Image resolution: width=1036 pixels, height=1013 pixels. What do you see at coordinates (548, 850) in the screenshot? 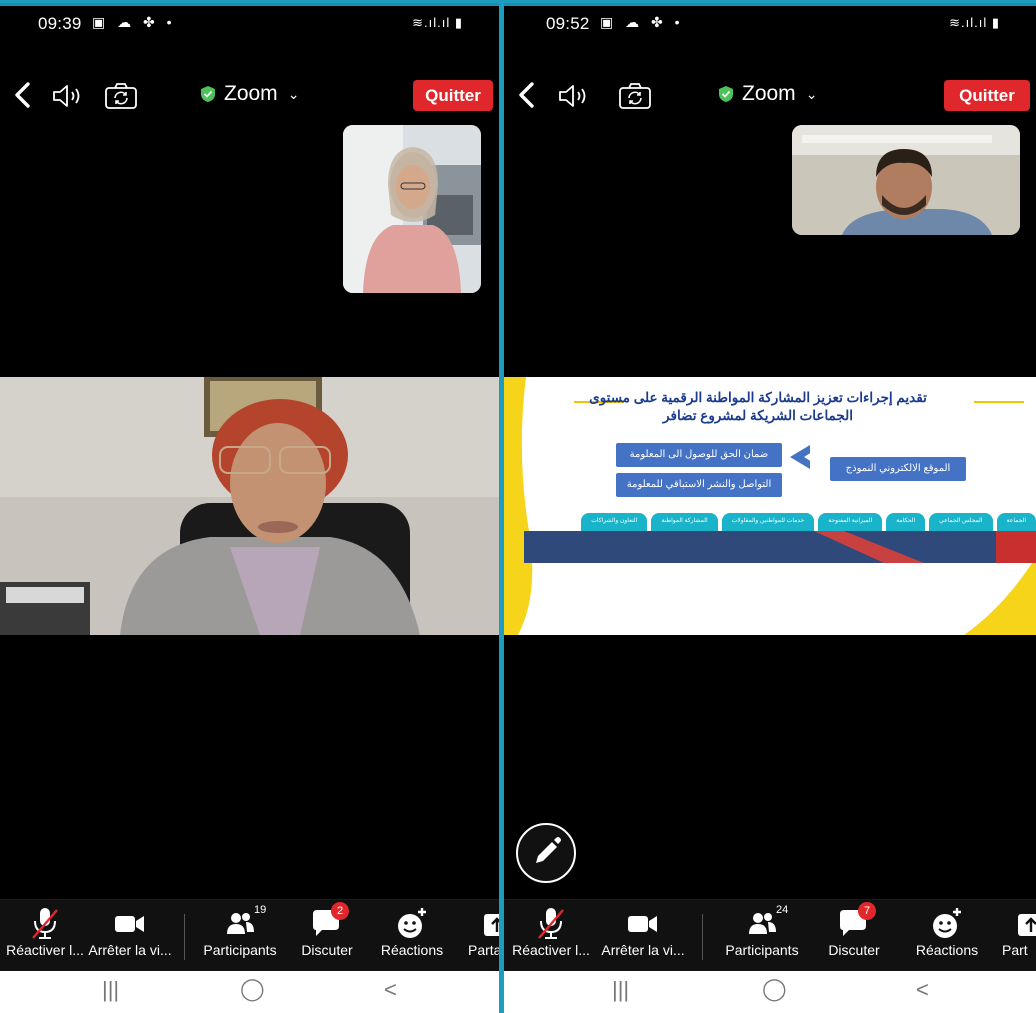
I see `pencil-icon` at bounding box center [548, 850].